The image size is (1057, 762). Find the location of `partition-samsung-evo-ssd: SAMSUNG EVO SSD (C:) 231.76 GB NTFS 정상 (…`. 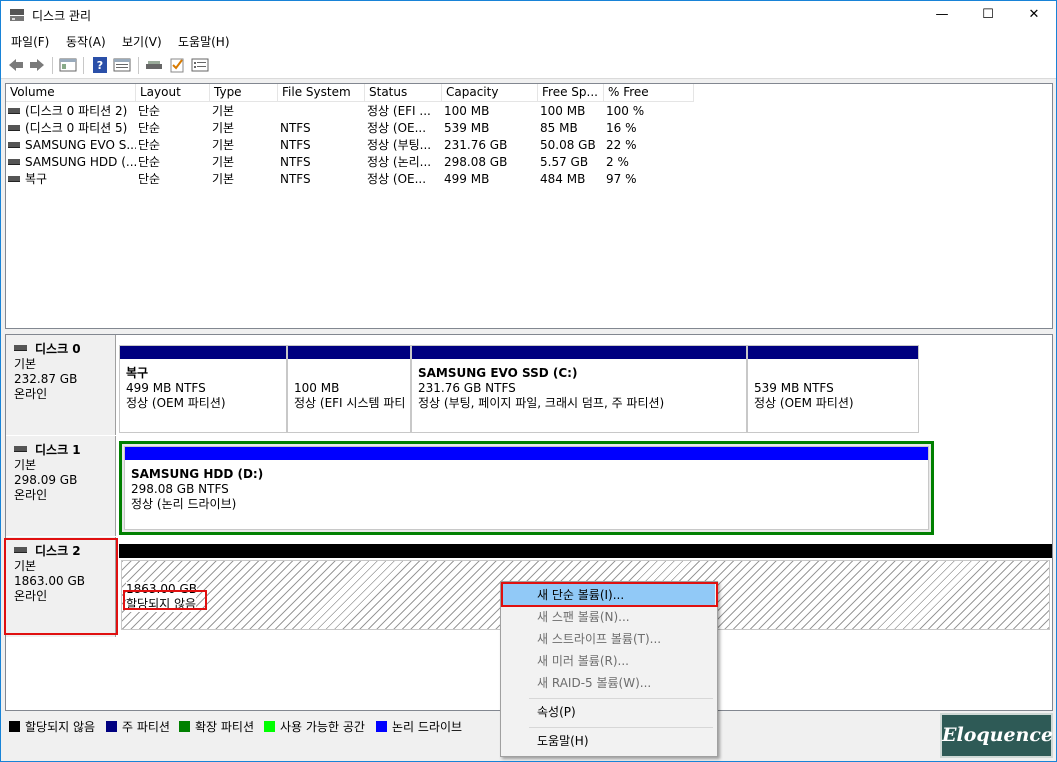

partition-samsung-evo-ssd: SAMSUNG EVO SSD (C:) 231.76 GB NTFS 정상 (… is located at coordinates (579, 389).